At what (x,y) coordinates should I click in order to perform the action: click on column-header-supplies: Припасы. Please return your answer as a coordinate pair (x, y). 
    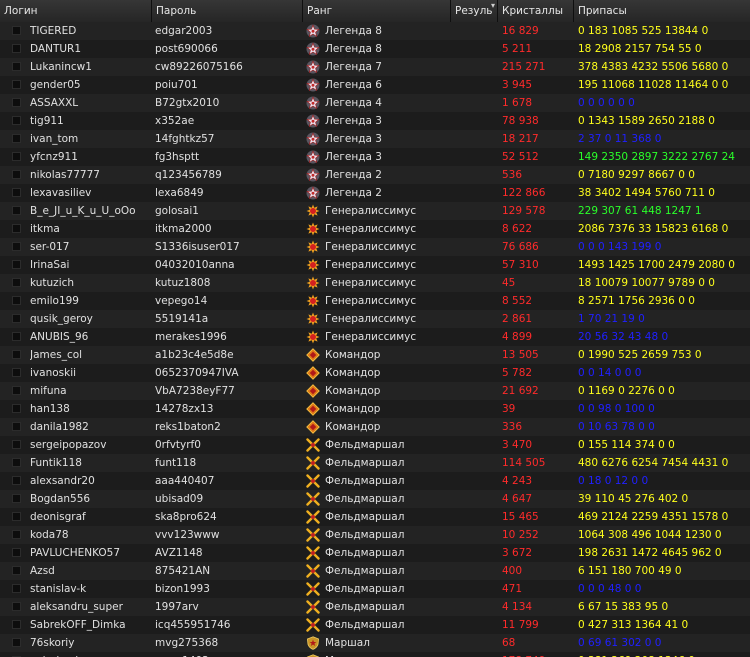
    Looking at the image, I should click on (662, 11).